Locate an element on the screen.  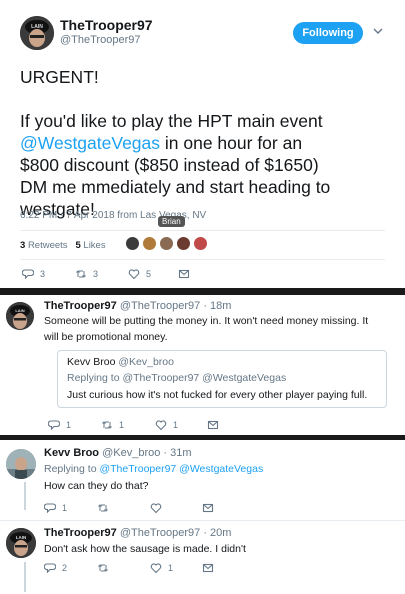
retweet-count: 3 is located at coordinates (96, 274).